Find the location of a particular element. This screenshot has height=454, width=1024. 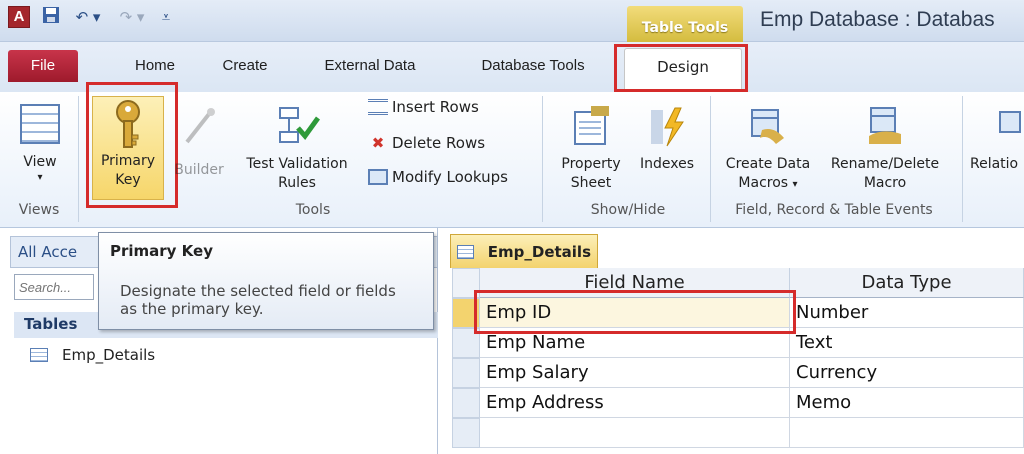

insert-rows-icon is located at coordinates (378, 107).